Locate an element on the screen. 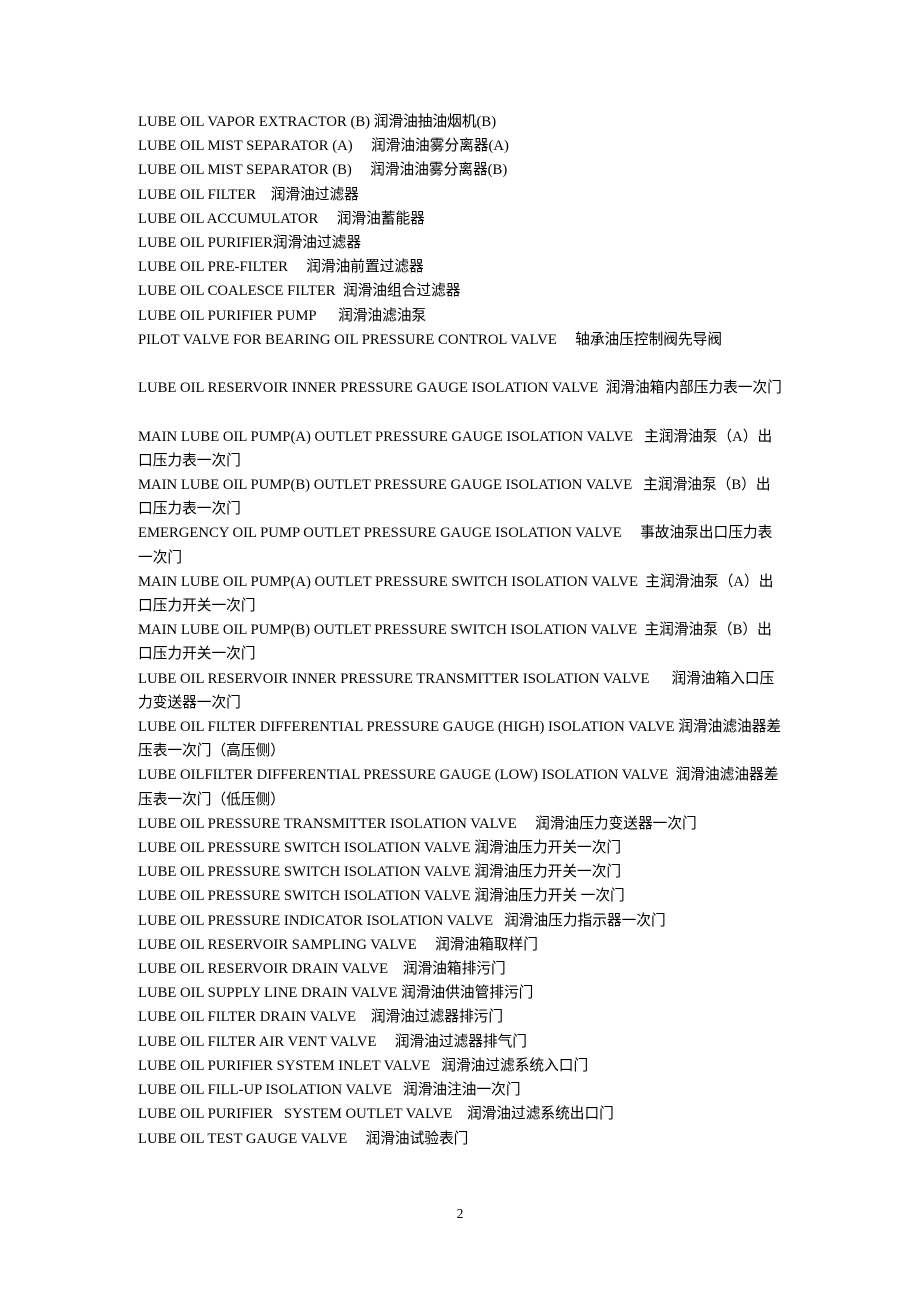  document-line-lube-oil-filter: LUBE OIL FILTER 润滑油过滤器 is located at coordinates (248, 194).